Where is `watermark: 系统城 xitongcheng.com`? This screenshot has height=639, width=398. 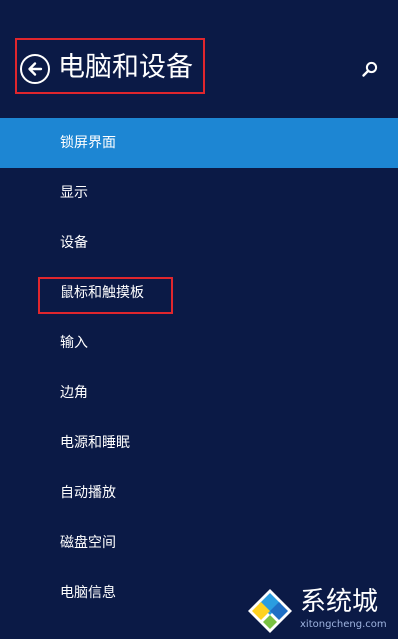 watermark: 系统城 xitongcheng.com is located at coordinates (320, 611).